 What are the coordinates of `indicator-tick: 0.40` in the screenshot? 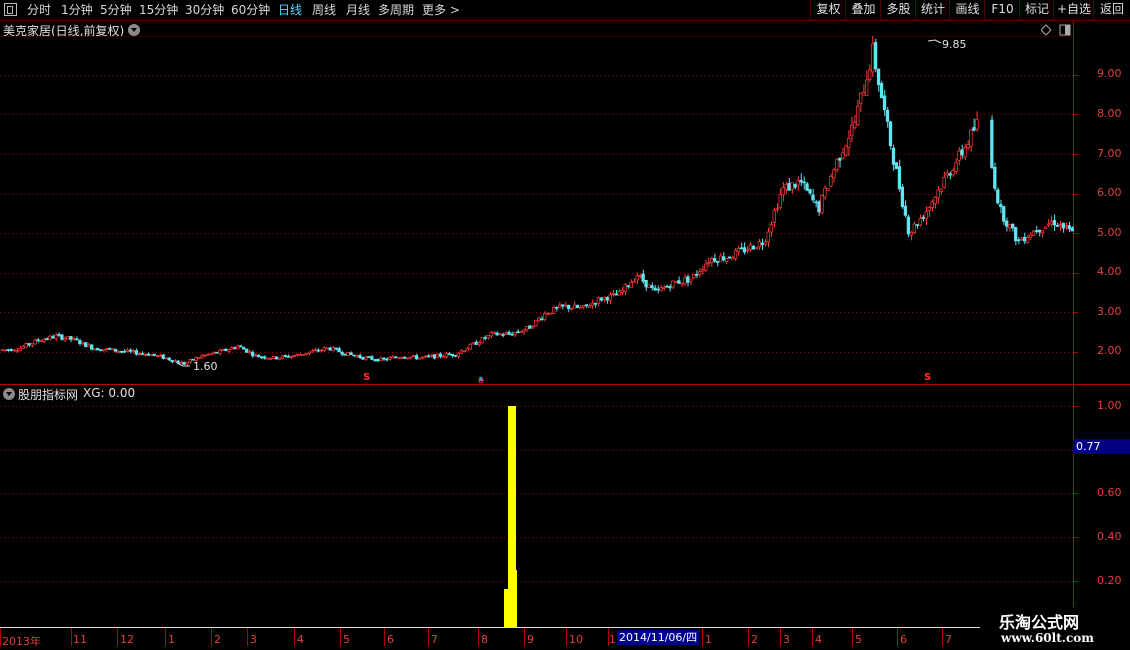 It's located at (1109, 536).